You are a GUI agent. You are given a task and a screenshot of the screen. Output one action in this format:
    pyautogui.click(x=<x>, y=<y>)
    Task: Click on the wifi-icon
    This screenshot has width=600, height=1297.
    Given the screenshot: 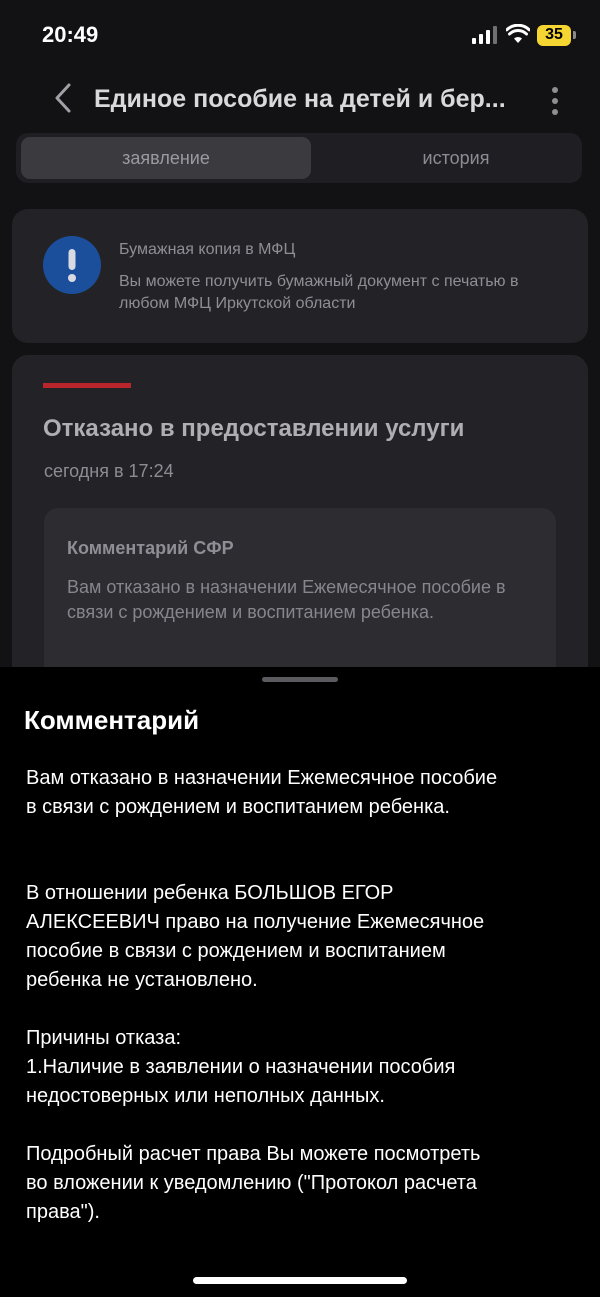 What is the action you would take?
    pyautogui.click(x=518, y=33)
    